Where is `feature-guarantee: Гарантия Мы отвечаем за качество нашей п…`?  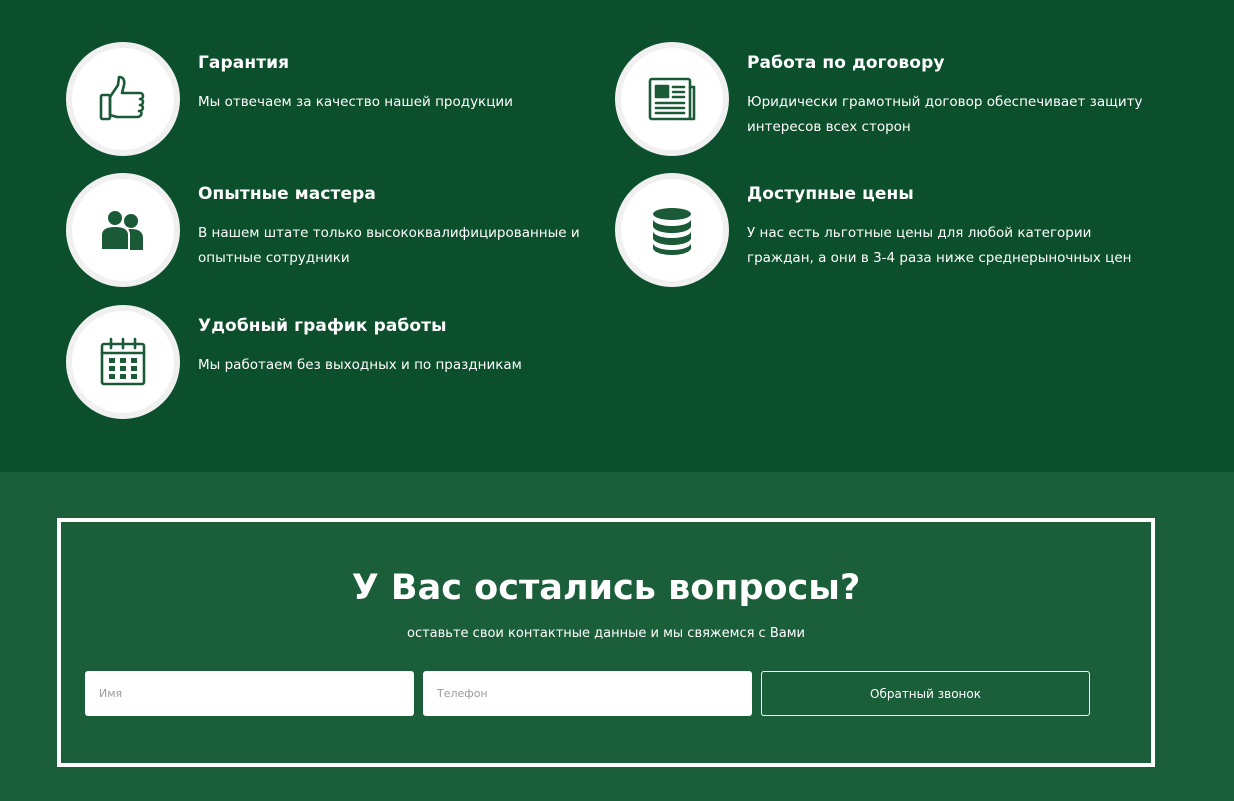
feature-guarantee: Гарантия Мы отвечаем за качество нашей п… is located at coordinates (346, 99).